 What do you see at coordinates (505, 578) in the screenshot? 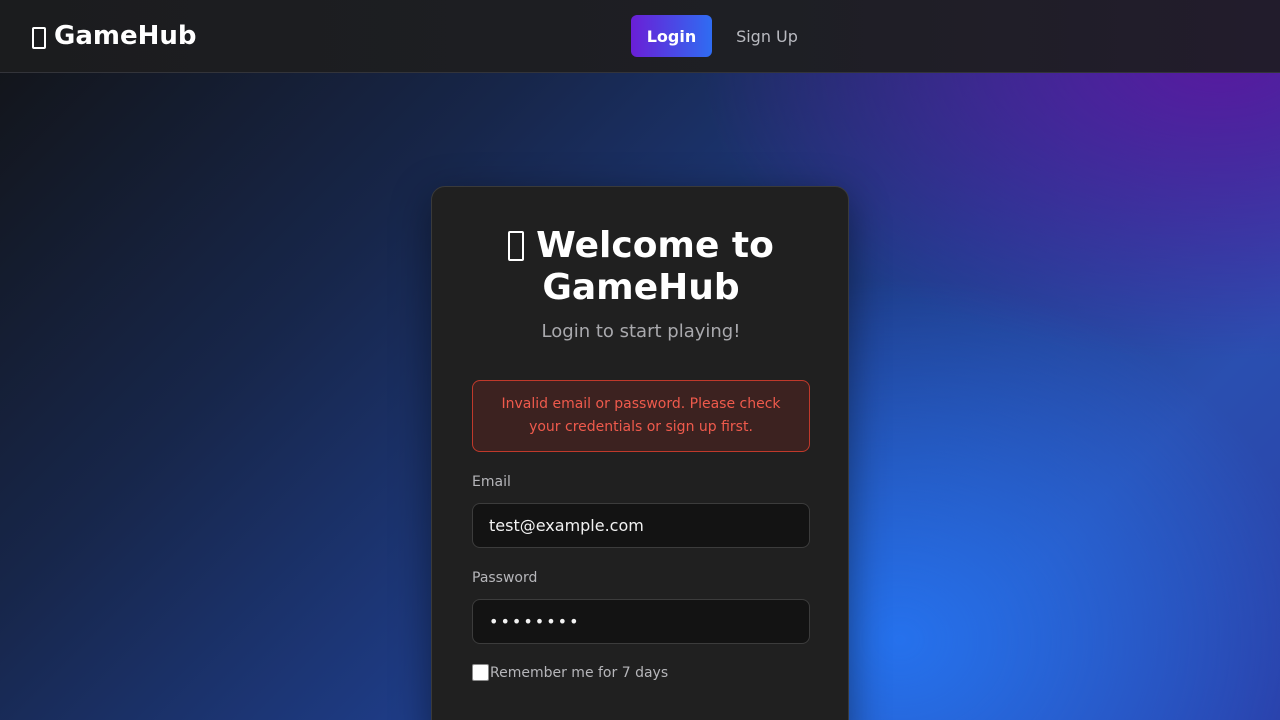
I see `password-label: Password` at bounding box center [505, 578].